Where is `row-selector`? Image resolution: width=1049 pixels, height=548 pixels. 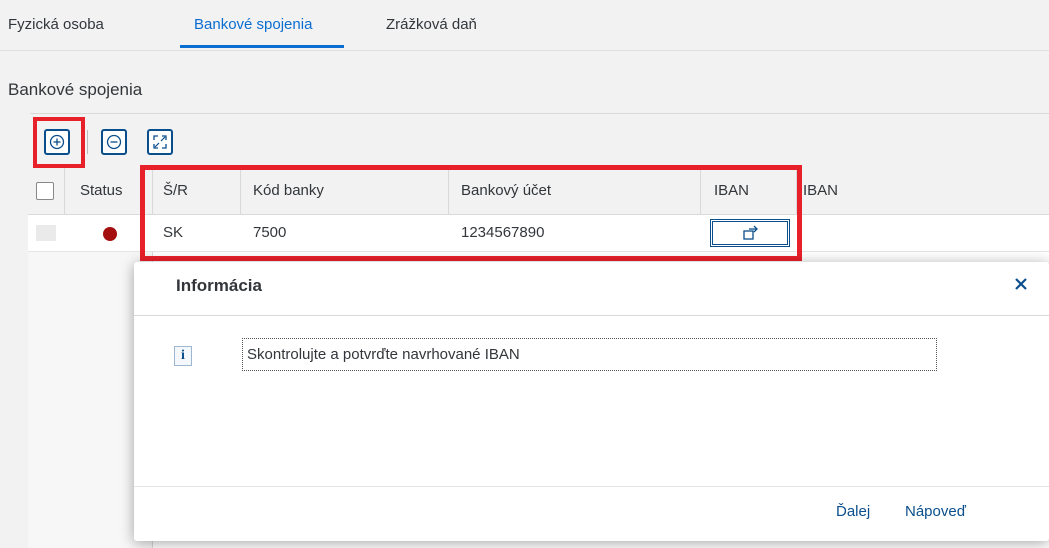
row-selector is located at coordinates (46, 233).